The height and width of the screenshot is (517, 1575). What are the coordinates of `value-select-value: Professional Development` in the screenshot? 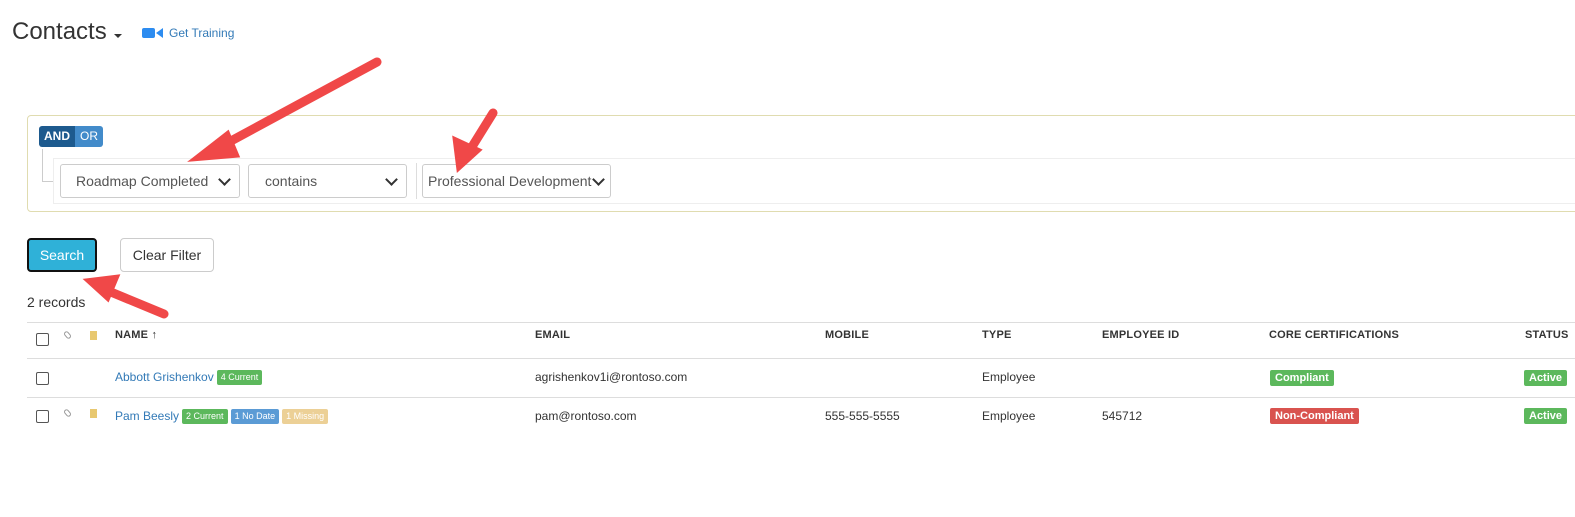 It's located at (510, 181).